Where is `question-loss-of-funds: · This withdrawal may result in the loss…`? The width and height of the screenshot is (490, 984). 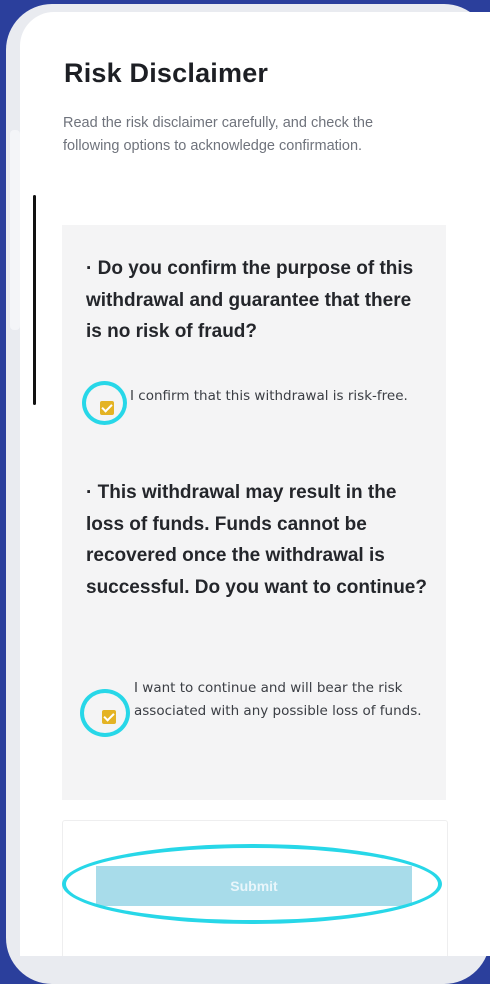
question-loss-of-funds: · This withdrawal may result in the loss… is located at coordinates (256, 540).